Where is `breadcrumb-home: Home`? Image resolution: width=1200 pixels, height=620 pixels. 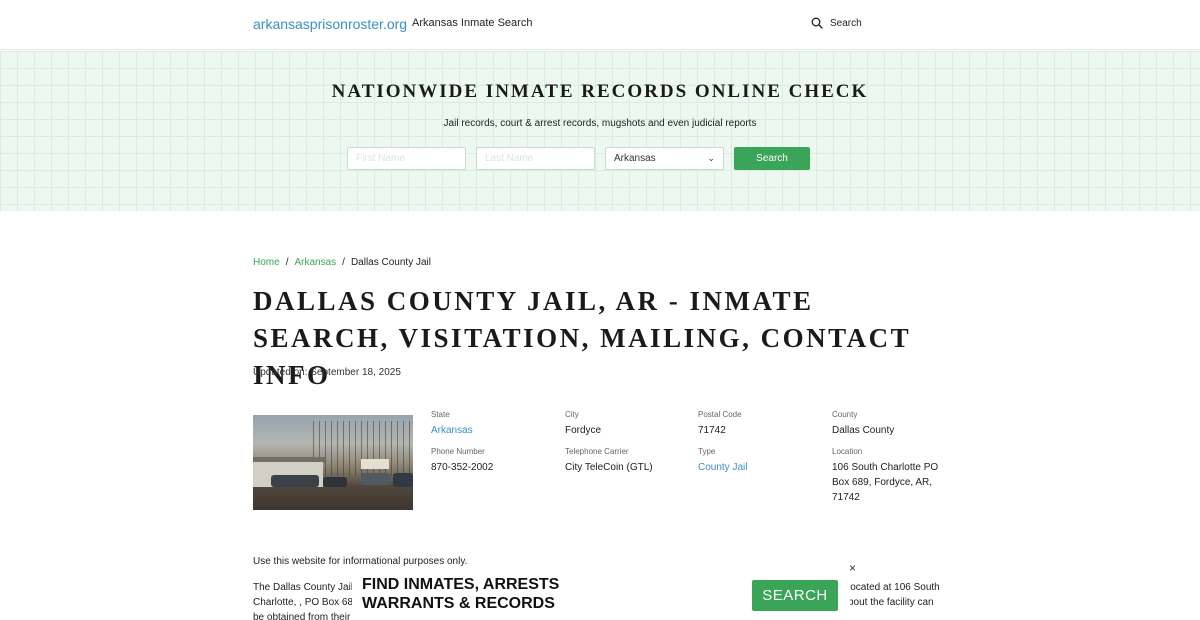
breadcrumb-home: Home is located at coordinates (266, 262).